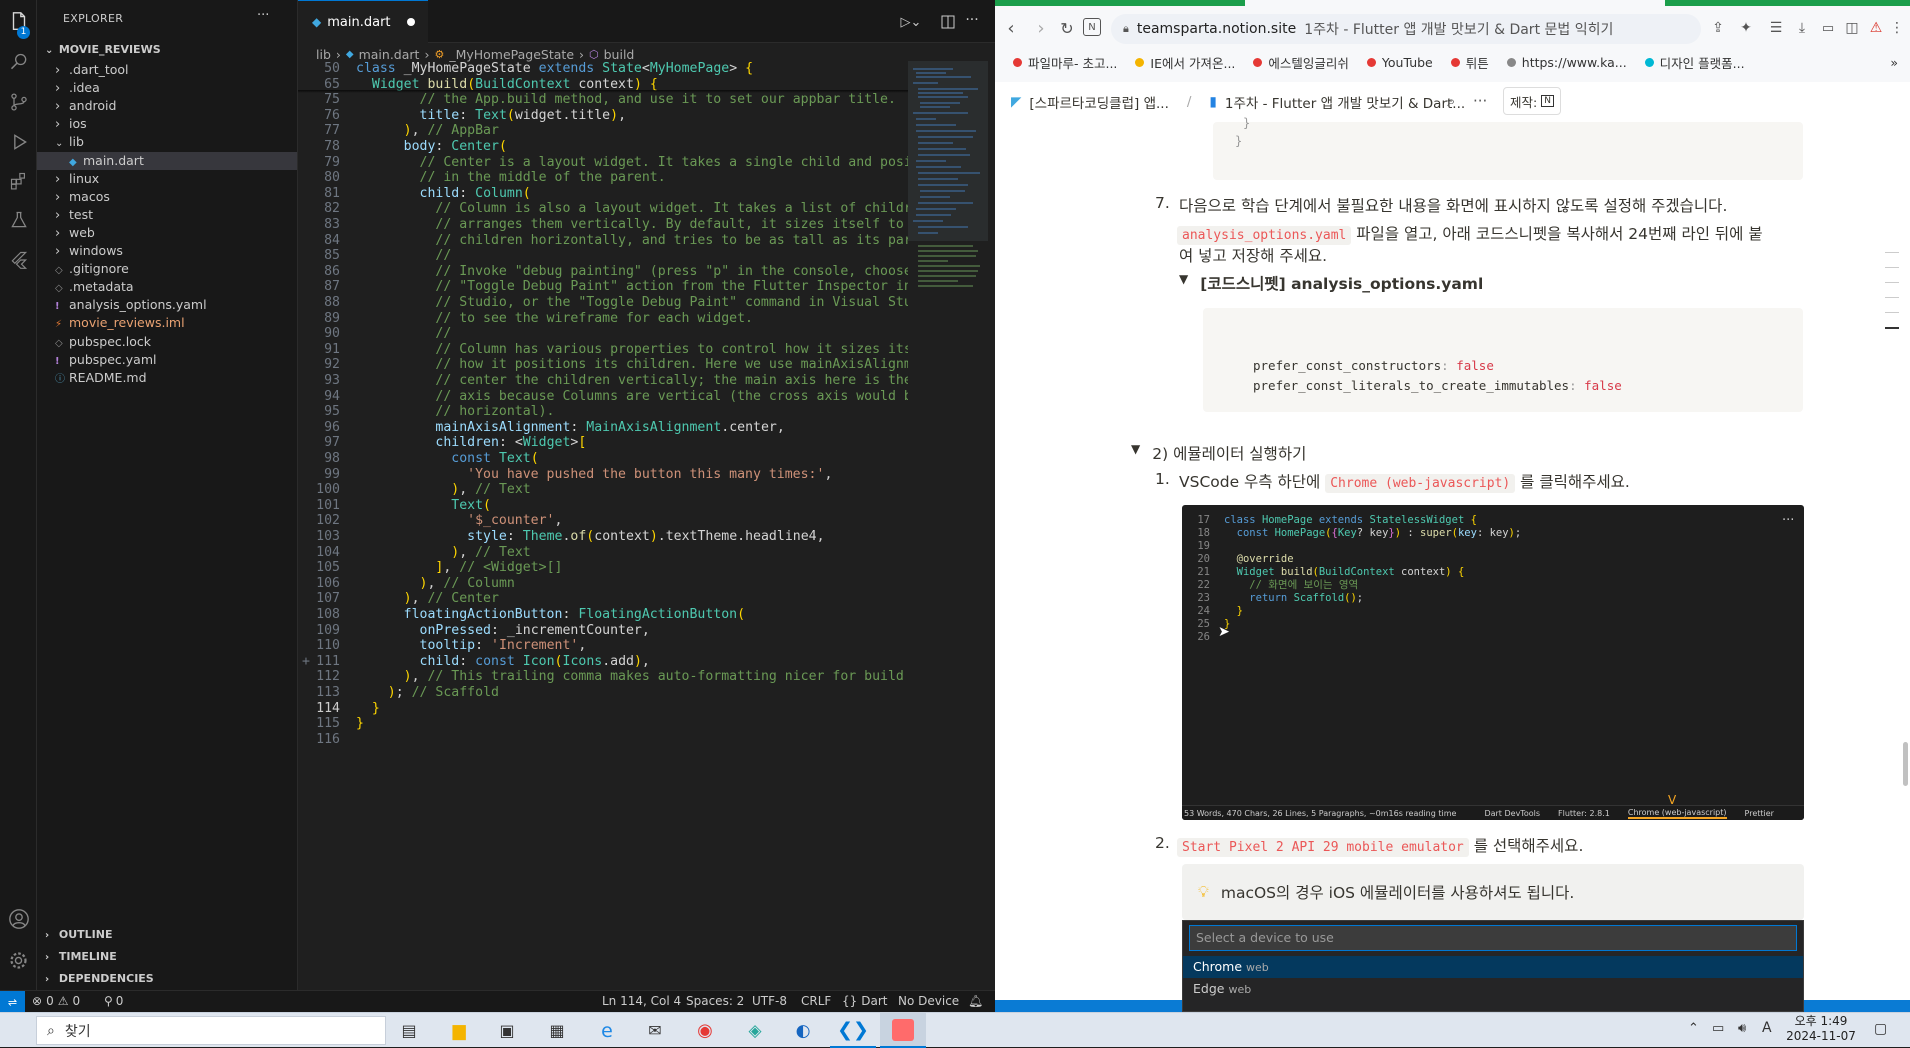 Image resolution: width=1910 pixels, height=1048 pixels. I want to click on tree-file: ◆ main.dart, so click(167, 160).